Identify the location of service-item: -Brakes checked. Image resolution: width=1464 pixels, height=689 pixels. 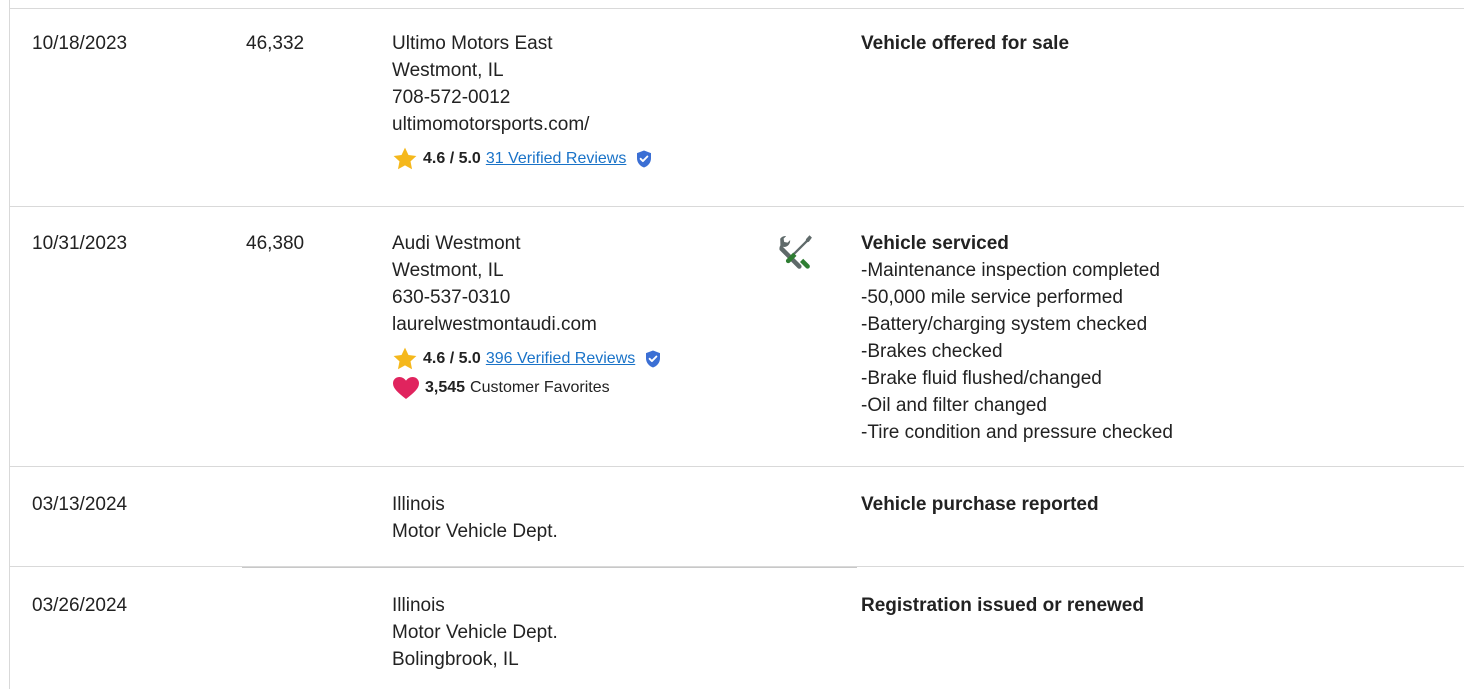
(932, 351).